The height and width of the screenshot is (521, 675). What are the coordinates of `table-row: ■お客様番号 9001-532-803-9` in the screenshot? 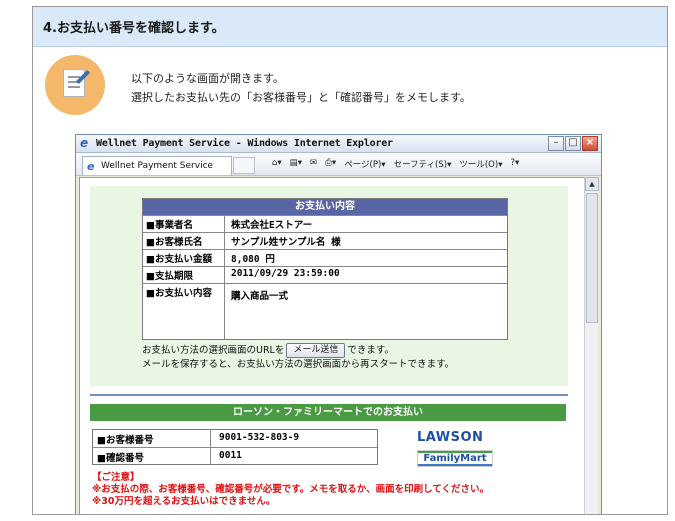 It's located at (235, 438).